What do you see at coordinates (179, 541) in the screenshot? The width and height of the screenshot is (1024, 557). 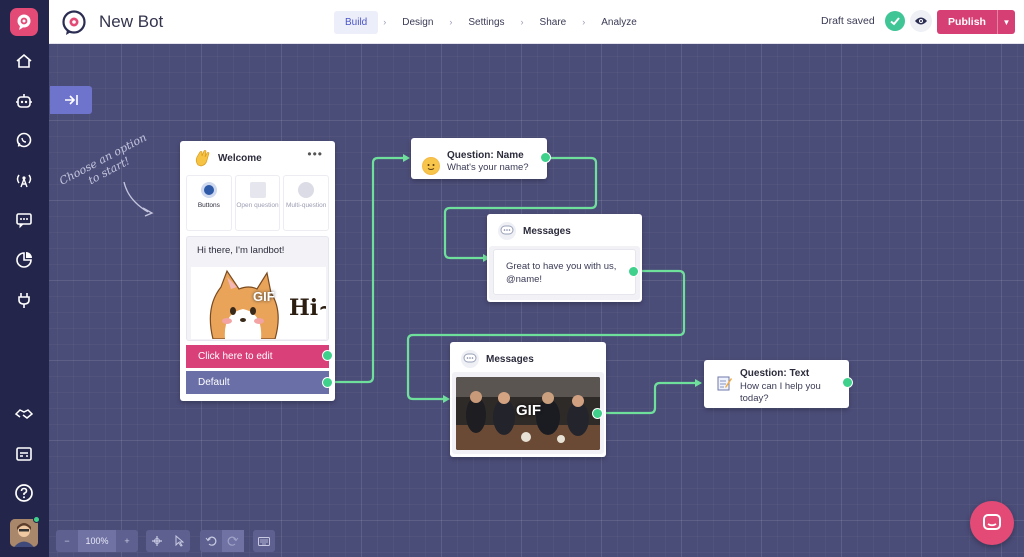 I see `pointer-tool-icon` at bounding box center [179, 541].